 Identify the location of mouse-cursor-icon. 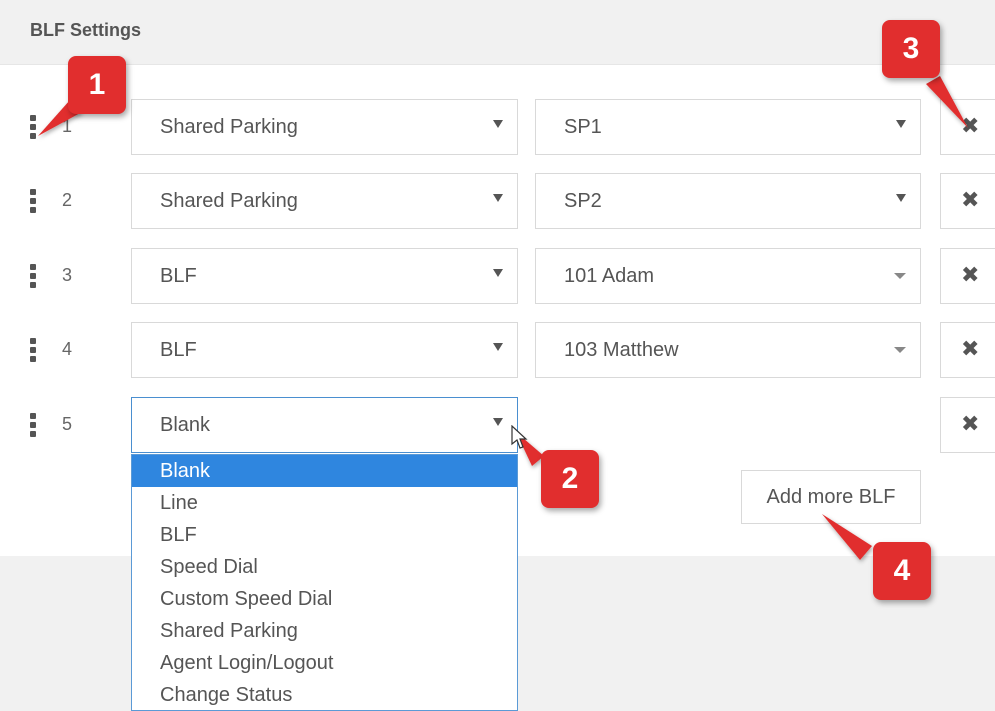
(519, 437).